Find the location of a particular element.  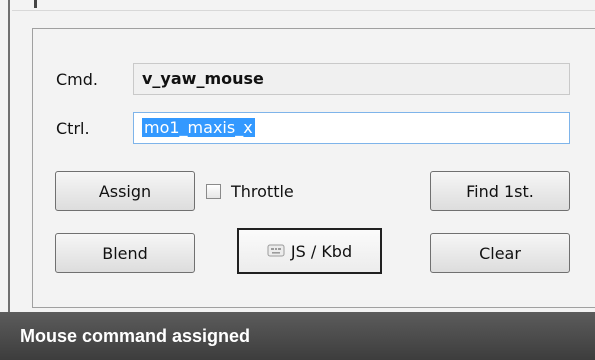

controller-icon is located at coordinates (276, 251).